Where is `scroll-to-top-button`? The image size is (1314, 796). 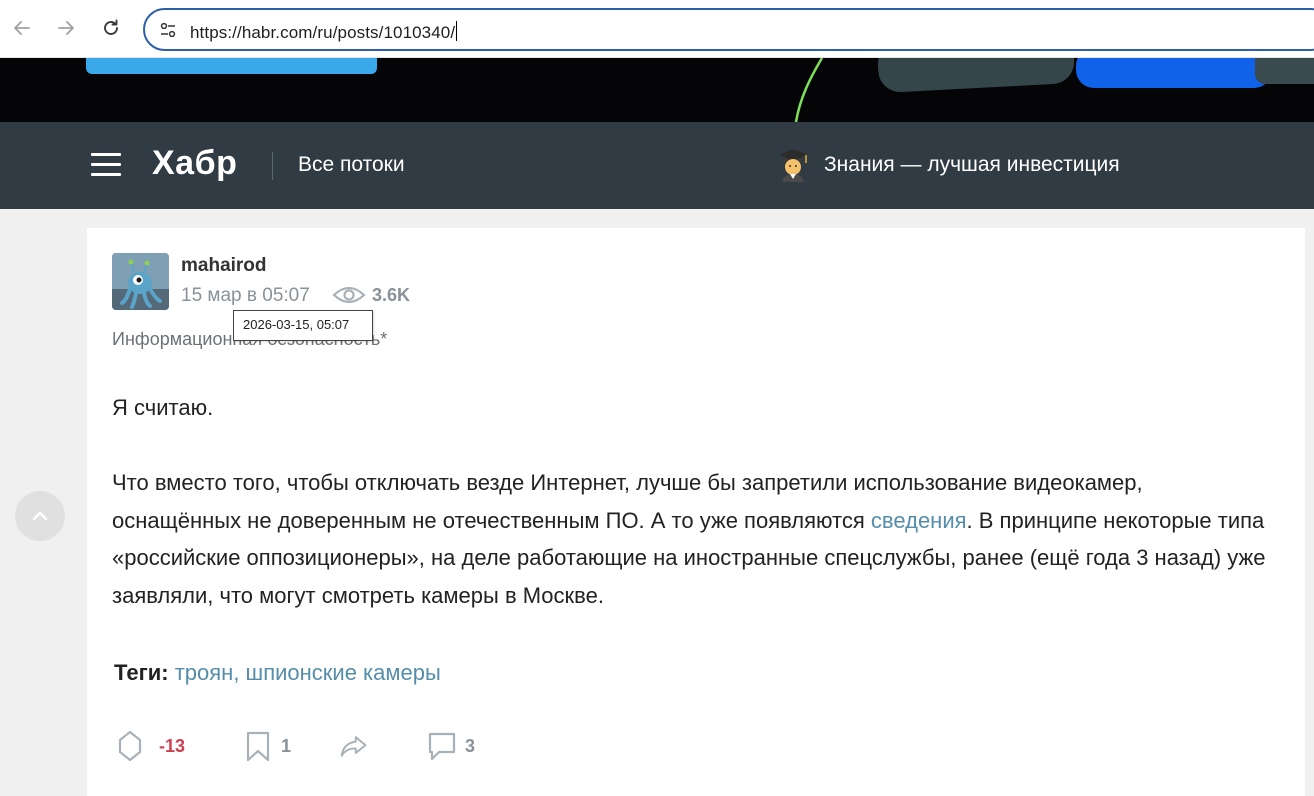 scroll-to-top-button is located at coordinates (40, 516).